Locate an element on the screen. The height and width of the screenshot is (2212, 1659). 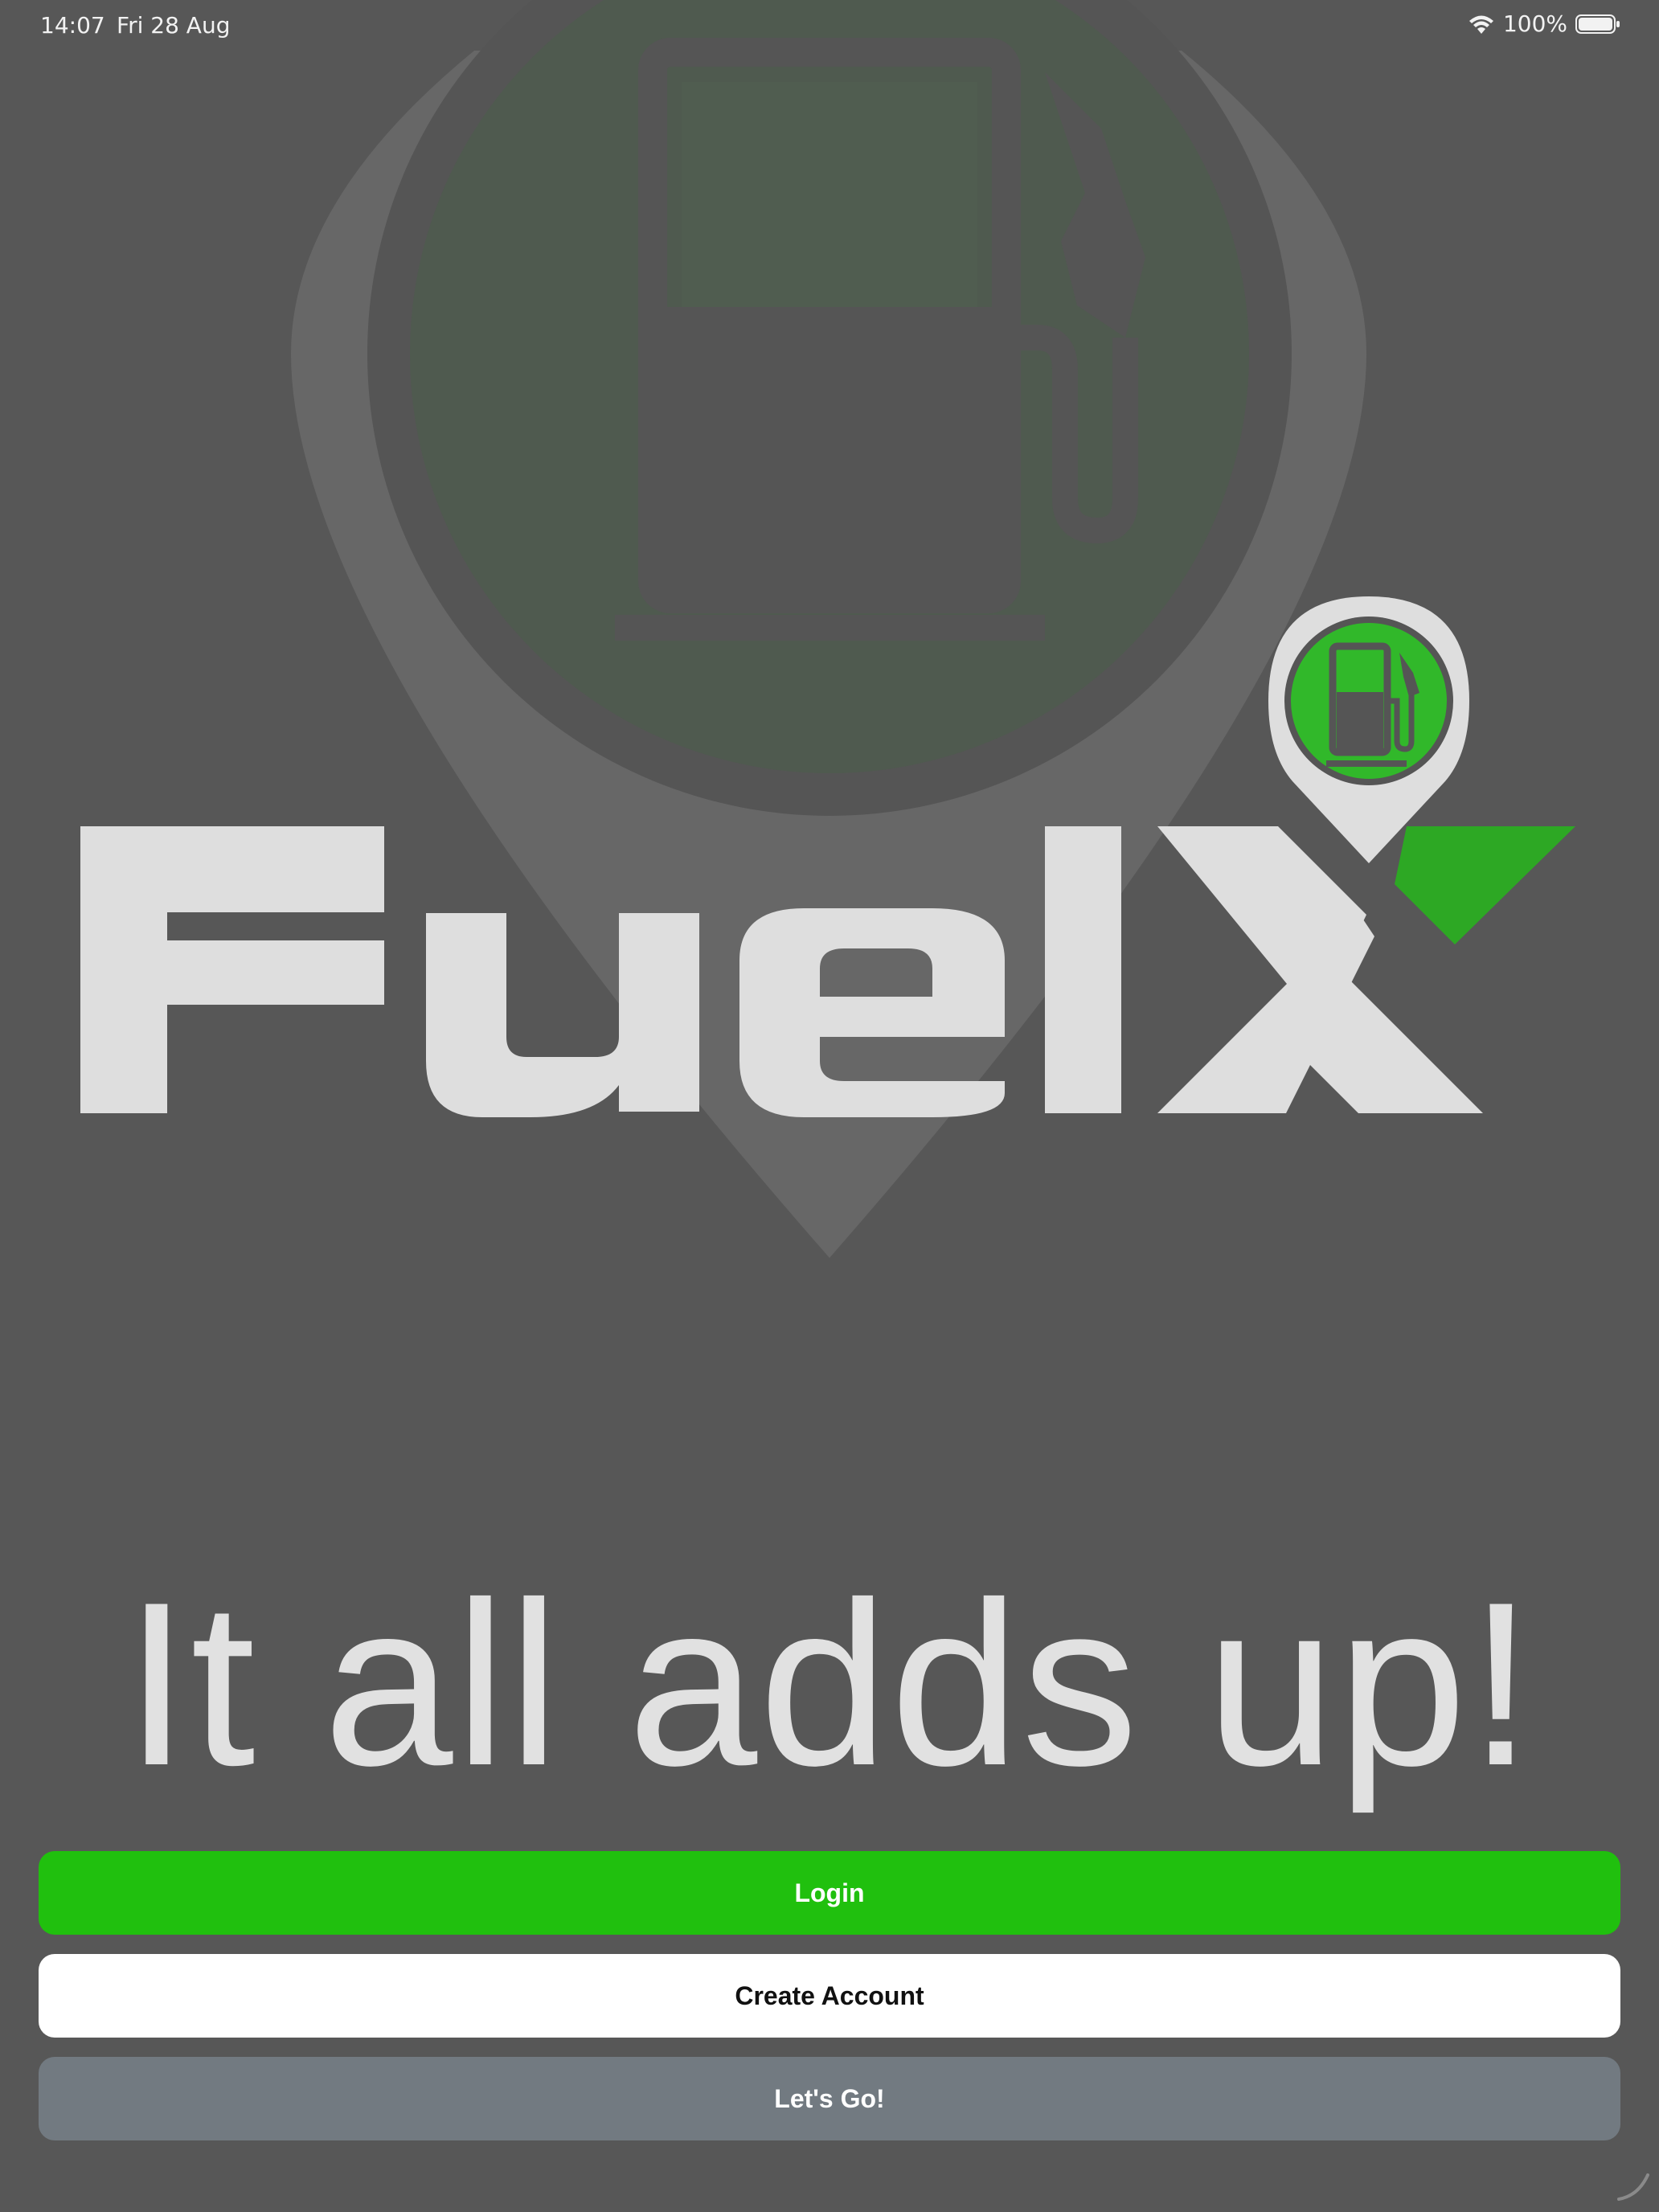
fuelx-wordmark-logo is located at coordinates (835, 969).